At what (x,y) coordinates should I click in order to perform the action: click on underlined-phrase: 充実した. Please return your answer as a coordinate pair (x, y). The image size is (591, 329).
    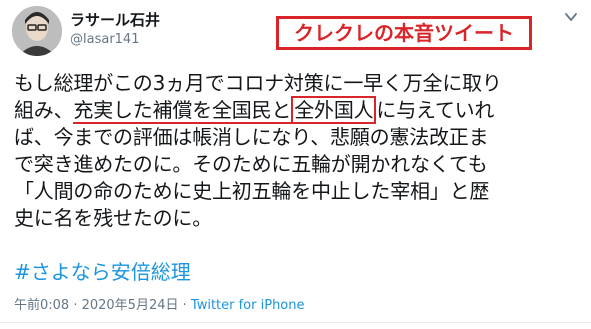
    Looking at the image, I should click on (113, 111).